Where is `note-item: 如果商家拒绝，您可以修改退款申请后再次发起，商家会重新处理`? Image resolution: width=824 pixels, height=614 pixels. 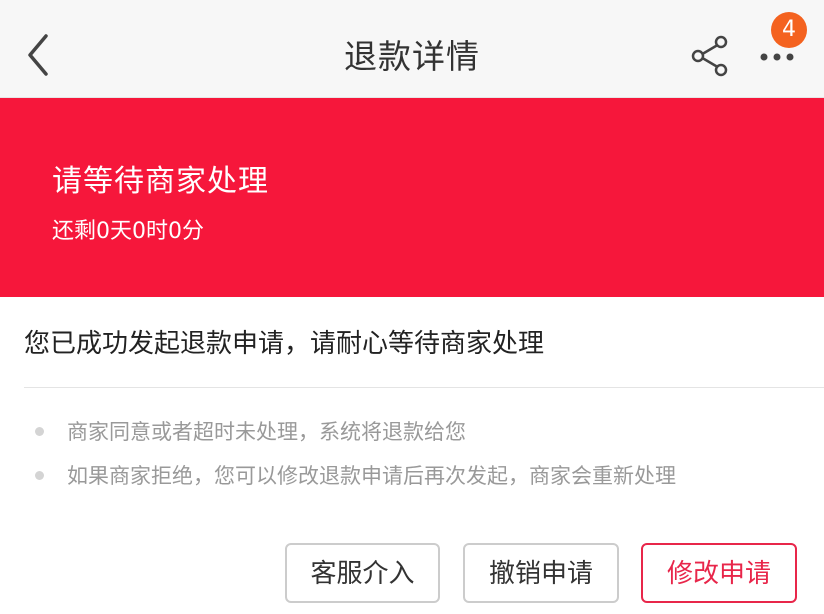 note-item: 如果商家拒绝，您可以修改退款申请后再次发起，商家会重新处理 is located at coordinates (412, 478).